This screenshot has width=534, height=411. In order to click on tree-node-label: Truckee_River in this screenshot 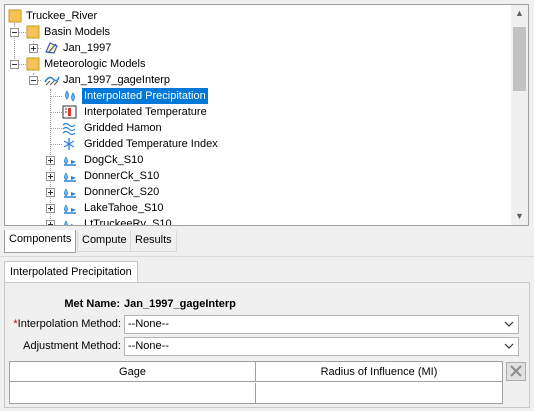, I will do `click(62, 16)`.